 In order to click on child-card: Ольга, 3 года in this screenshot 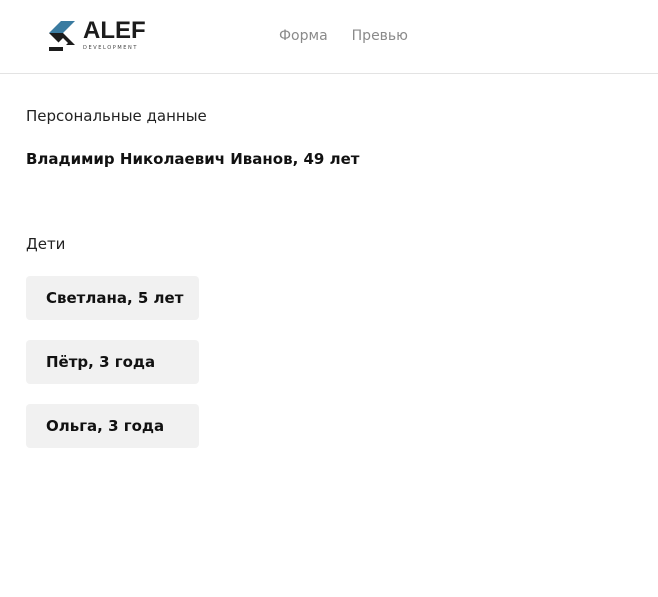, I will do `click(112, 426)`.